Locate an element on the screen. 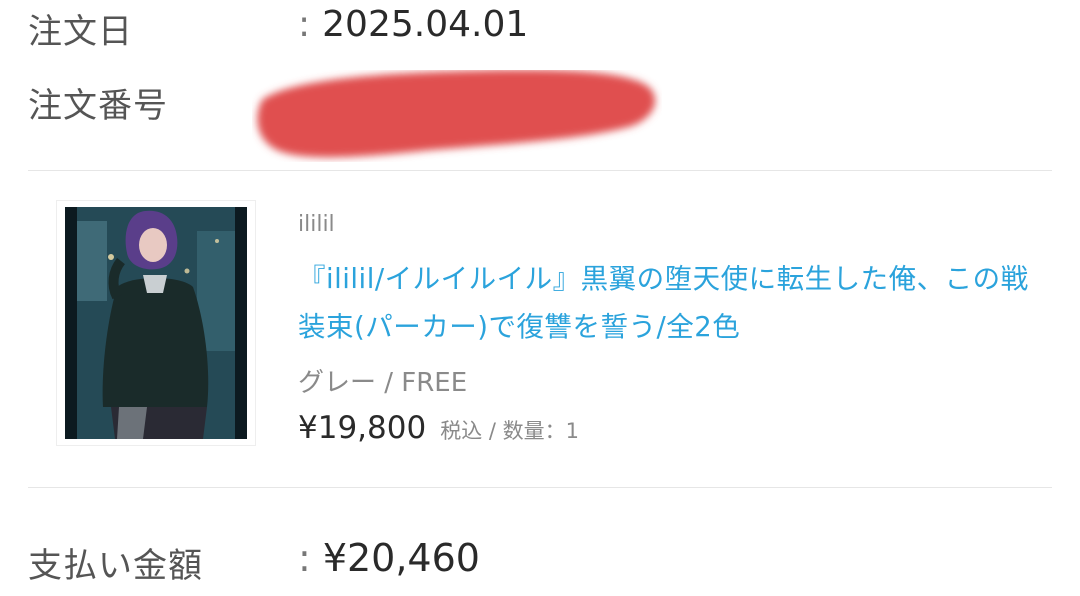 Image resolution: width=1080 pixels, height=596 pixels. payment-total-value-wrap: : ¥20,460 is located at coordinates (389, 558).